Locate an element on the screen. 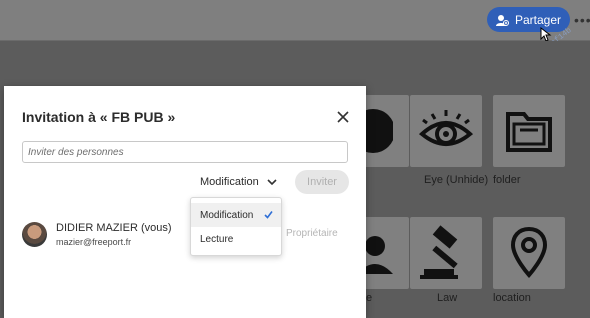 The width and height of the screenshot is (590, 318). add-person-icon is located at coordinates (502, 20).